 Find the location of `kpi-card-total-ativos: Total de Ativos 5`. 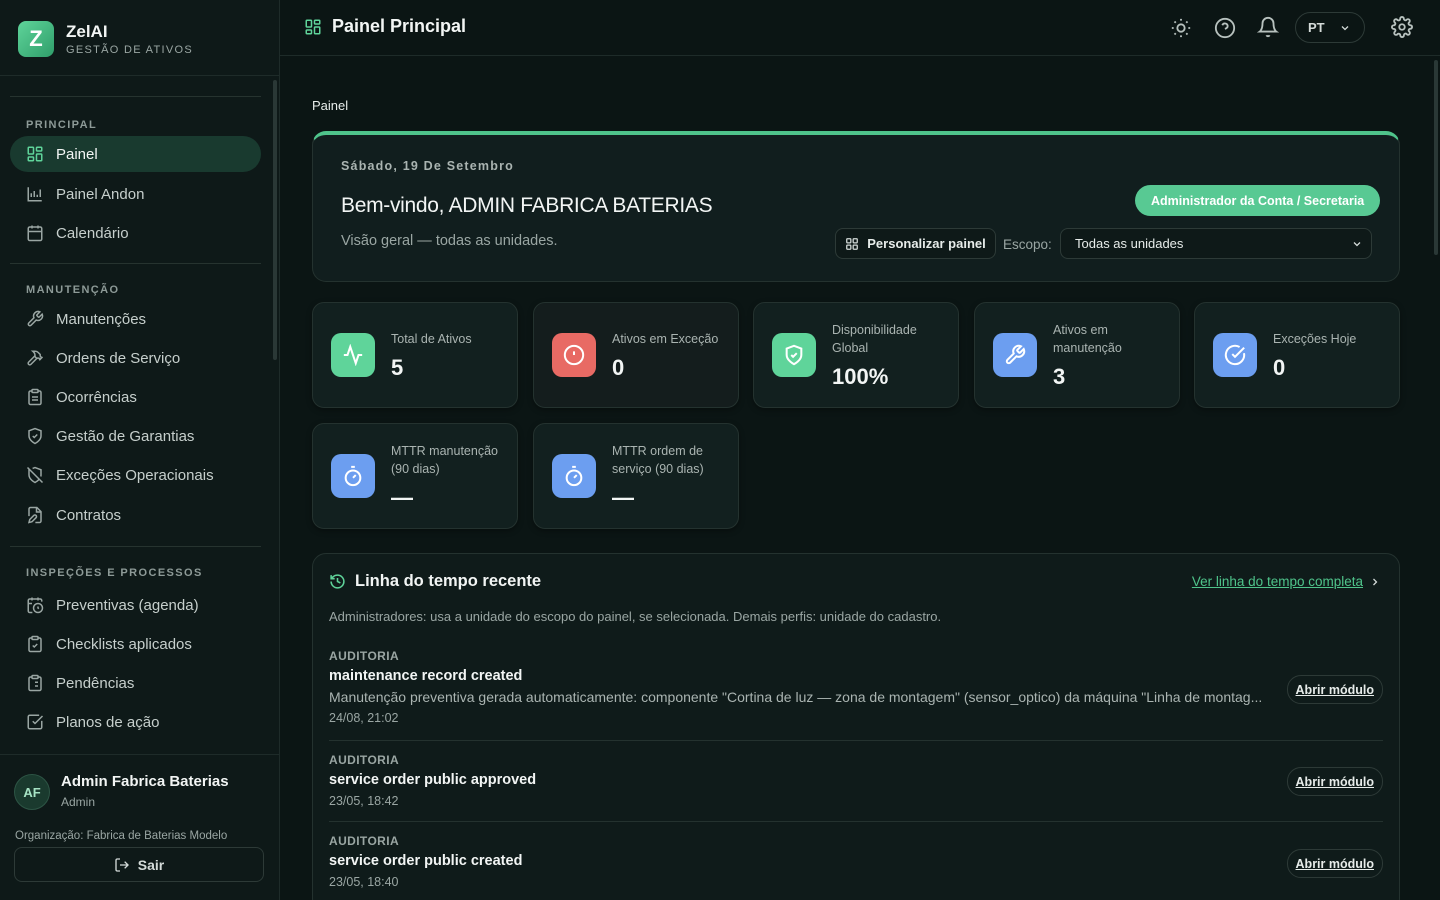

kpi-card-total-ativos: Total de Ativos 5 is located at coordinates (415, 355).